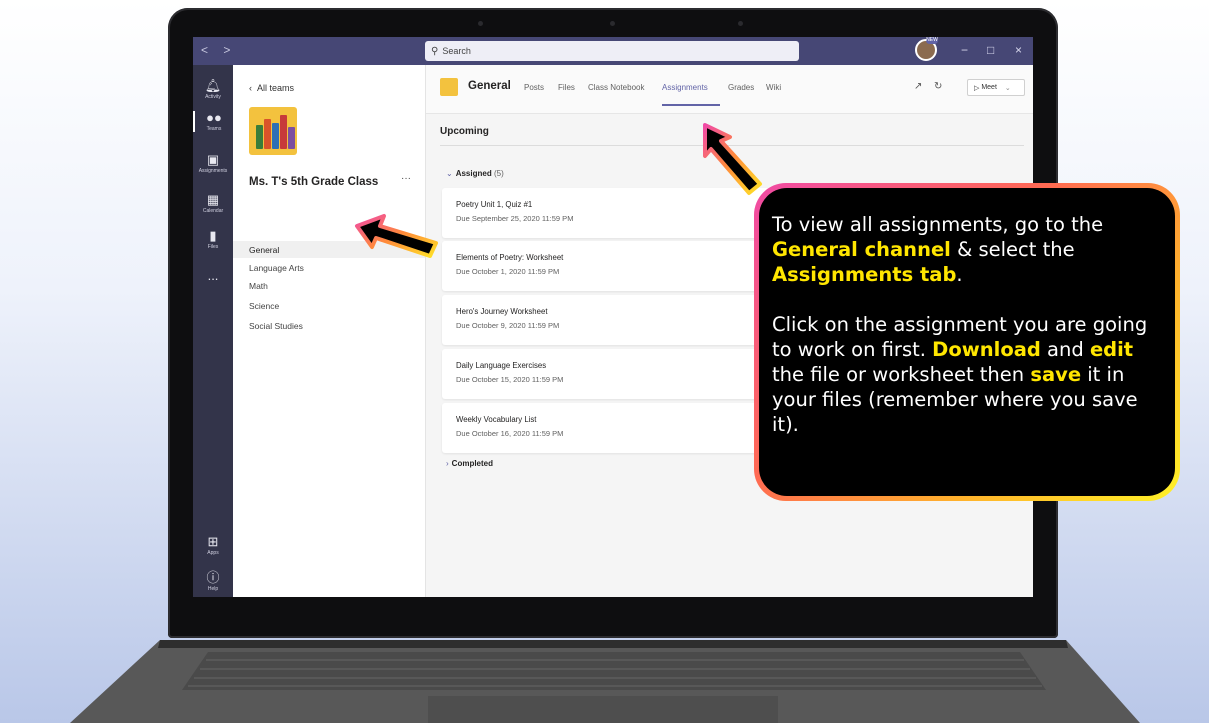 The width and height of the screenshot is (1209, 723). I want to click on callout-highlight: General channel, so click(861, 249).